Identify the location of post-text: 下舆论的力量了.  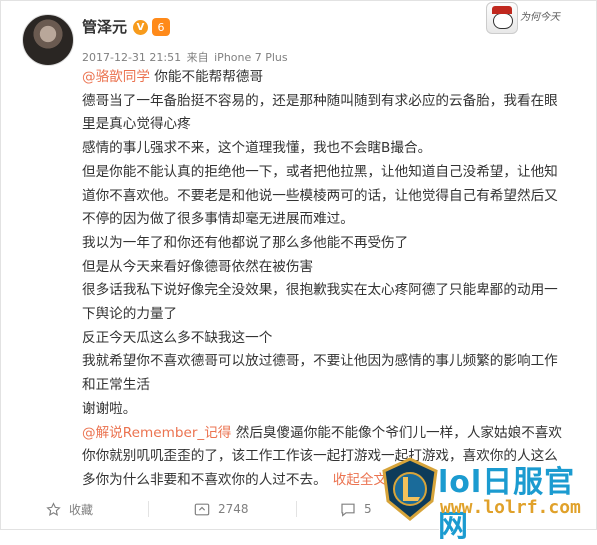
(130, 314).